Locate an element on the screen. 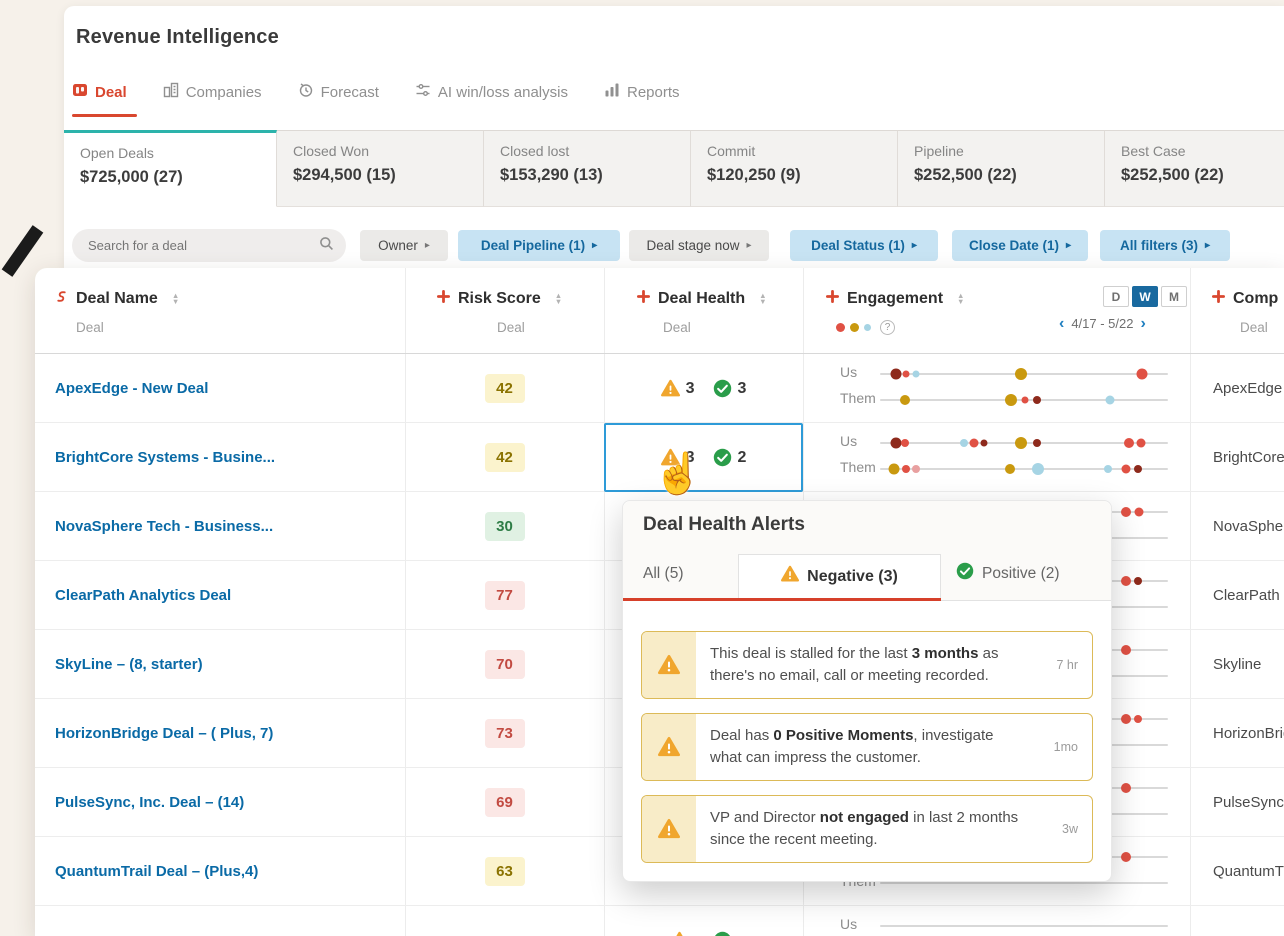 The image size is (1284, 936). popup-tab-positive: Positive (2) is located at coordinates (1008, 573).